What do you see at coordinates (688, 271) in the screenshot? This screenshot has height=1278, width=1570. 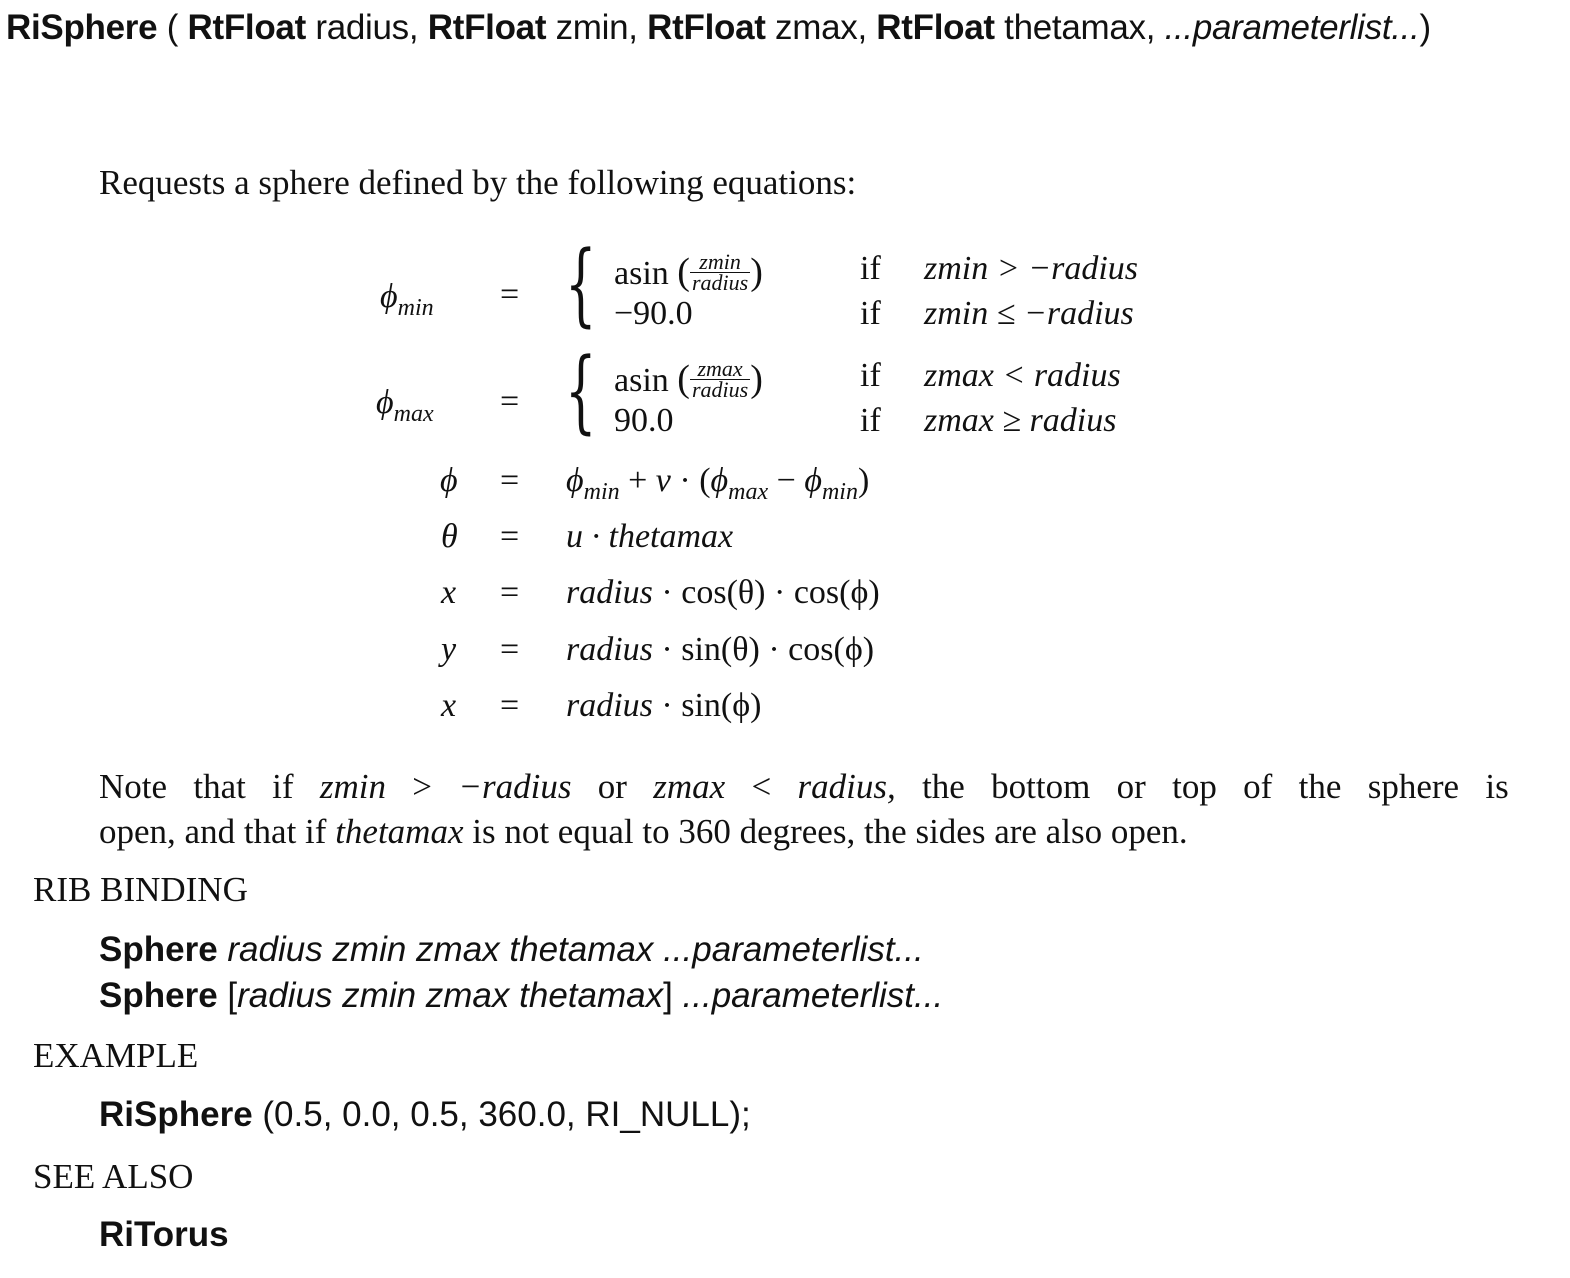 I see `asin-zmin: asin (zmin radius)` at bounding box center [688, 271].